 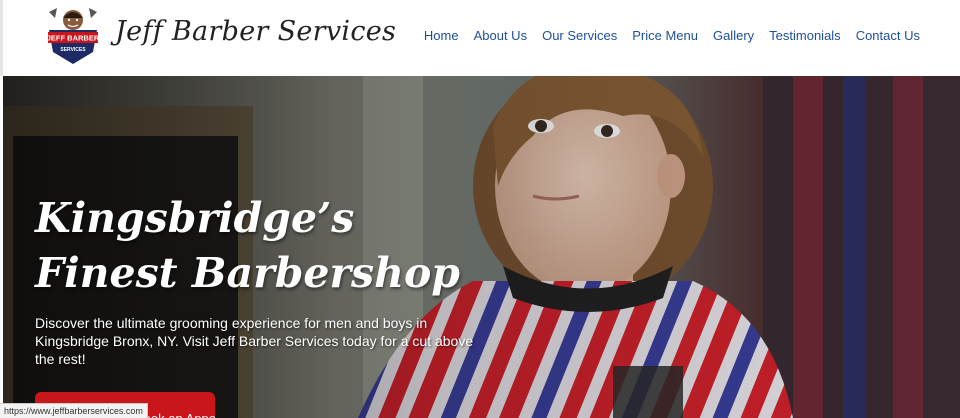 I want to click on hero-title: Kingsbridge’s Finest Barbershop, so click(x=247, y=245).